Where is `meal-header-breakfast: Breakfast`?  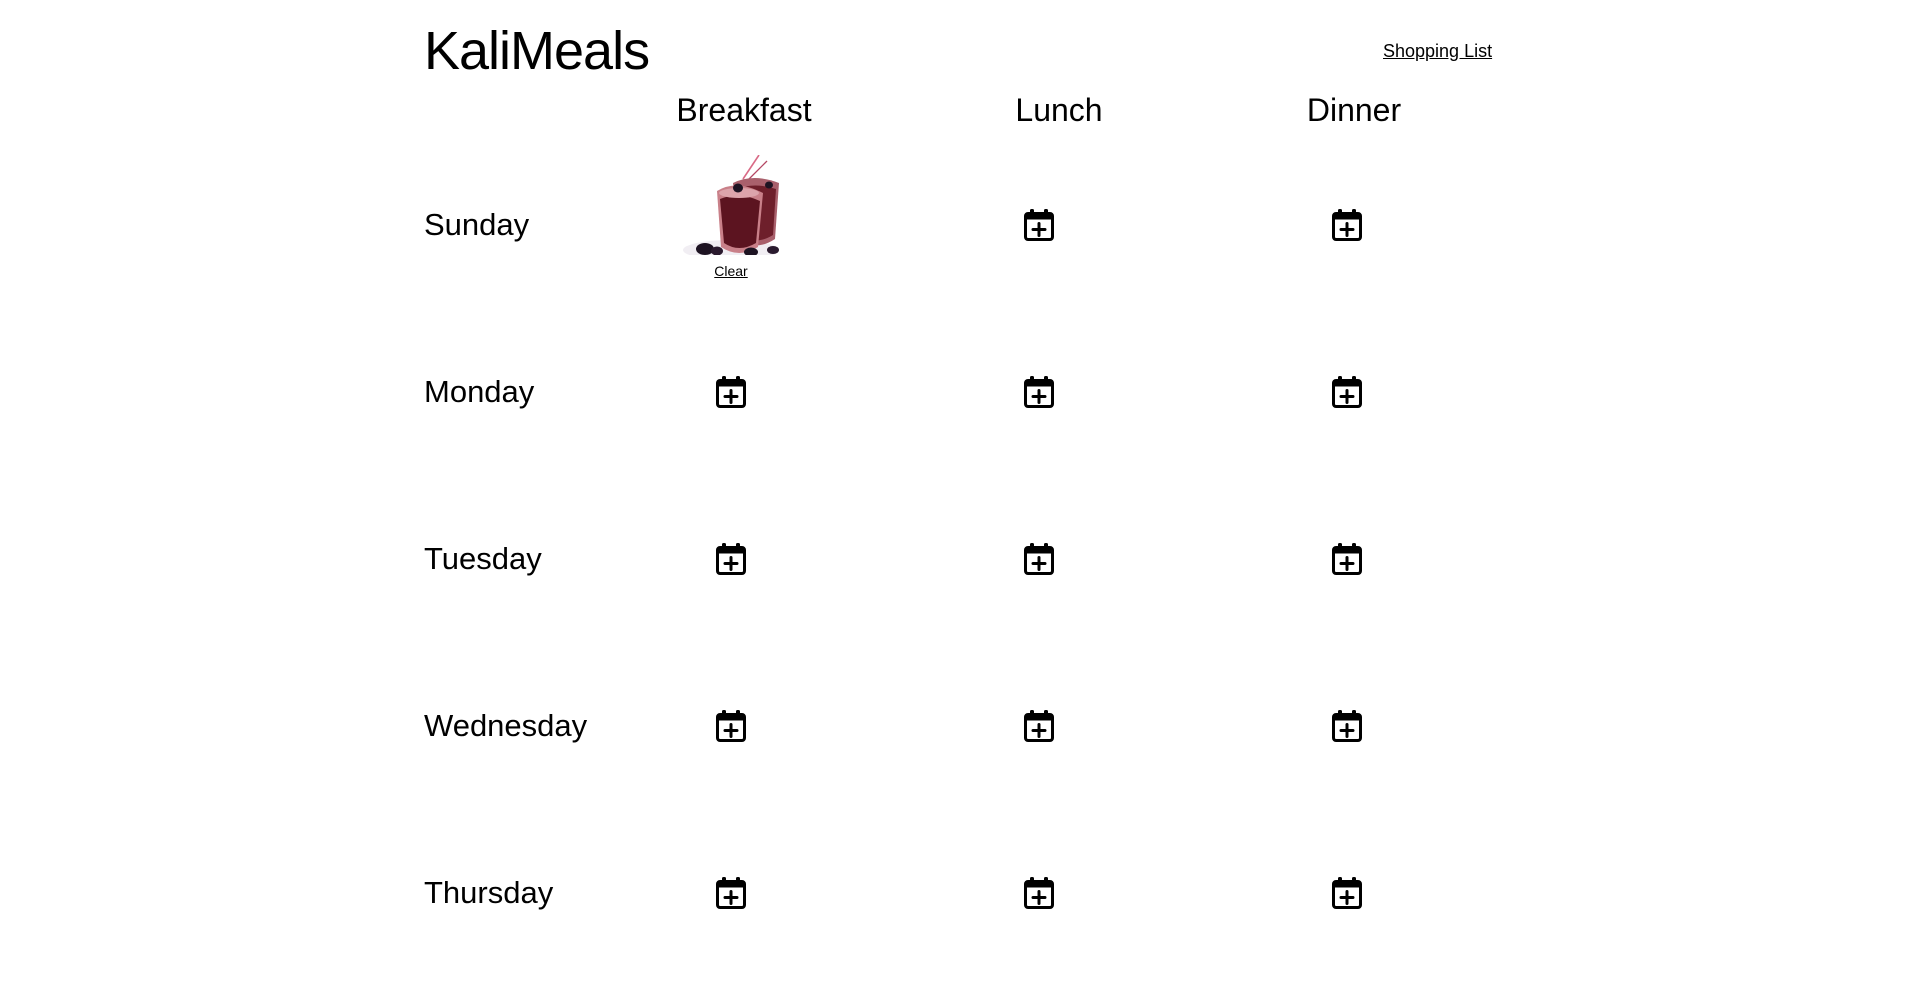
meal-header-breakfast: Breakfast is located at coordinates (744, 110).